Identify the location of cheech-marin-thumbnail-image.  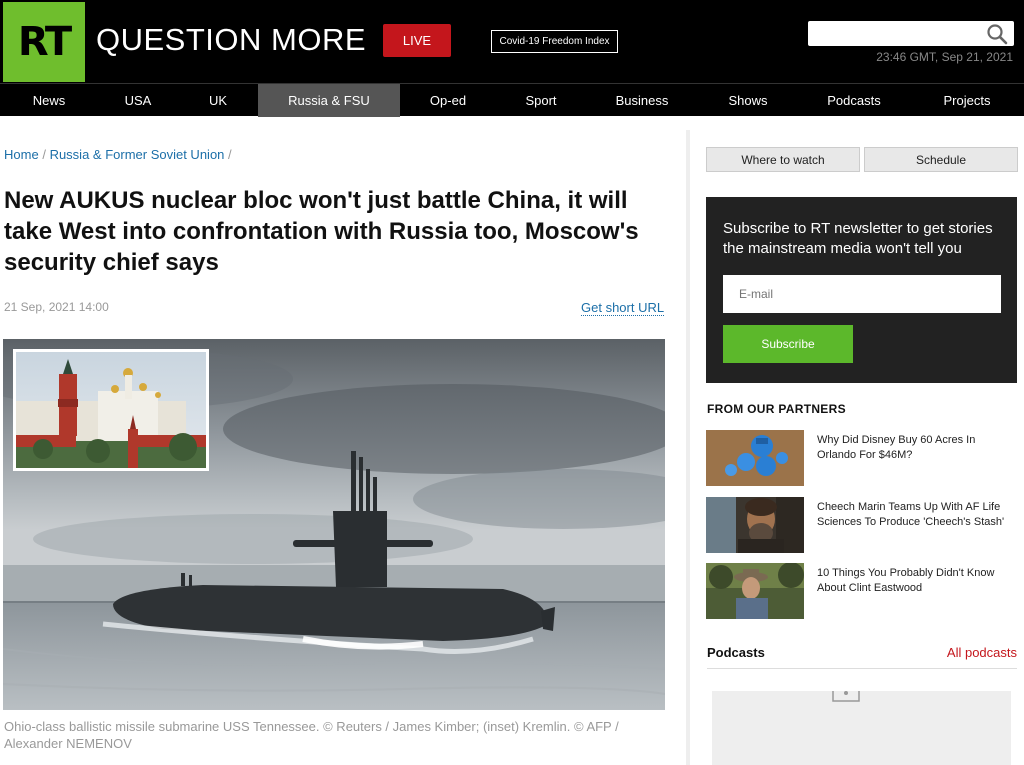
(755, 525).